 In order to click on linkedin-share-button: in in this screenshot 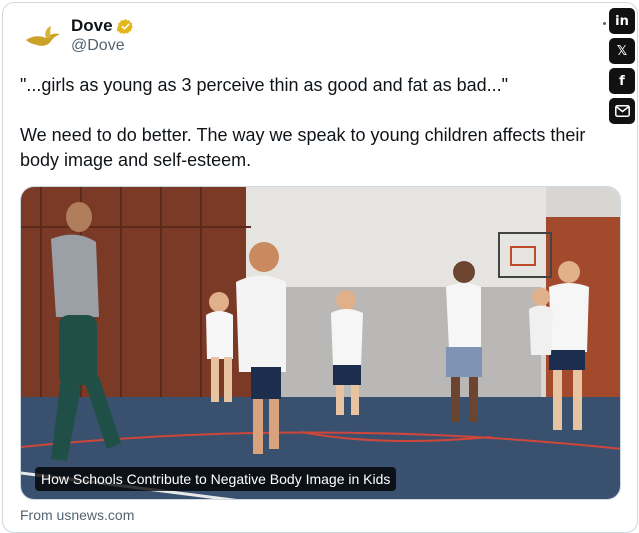, I will do `click(622, 21)`.